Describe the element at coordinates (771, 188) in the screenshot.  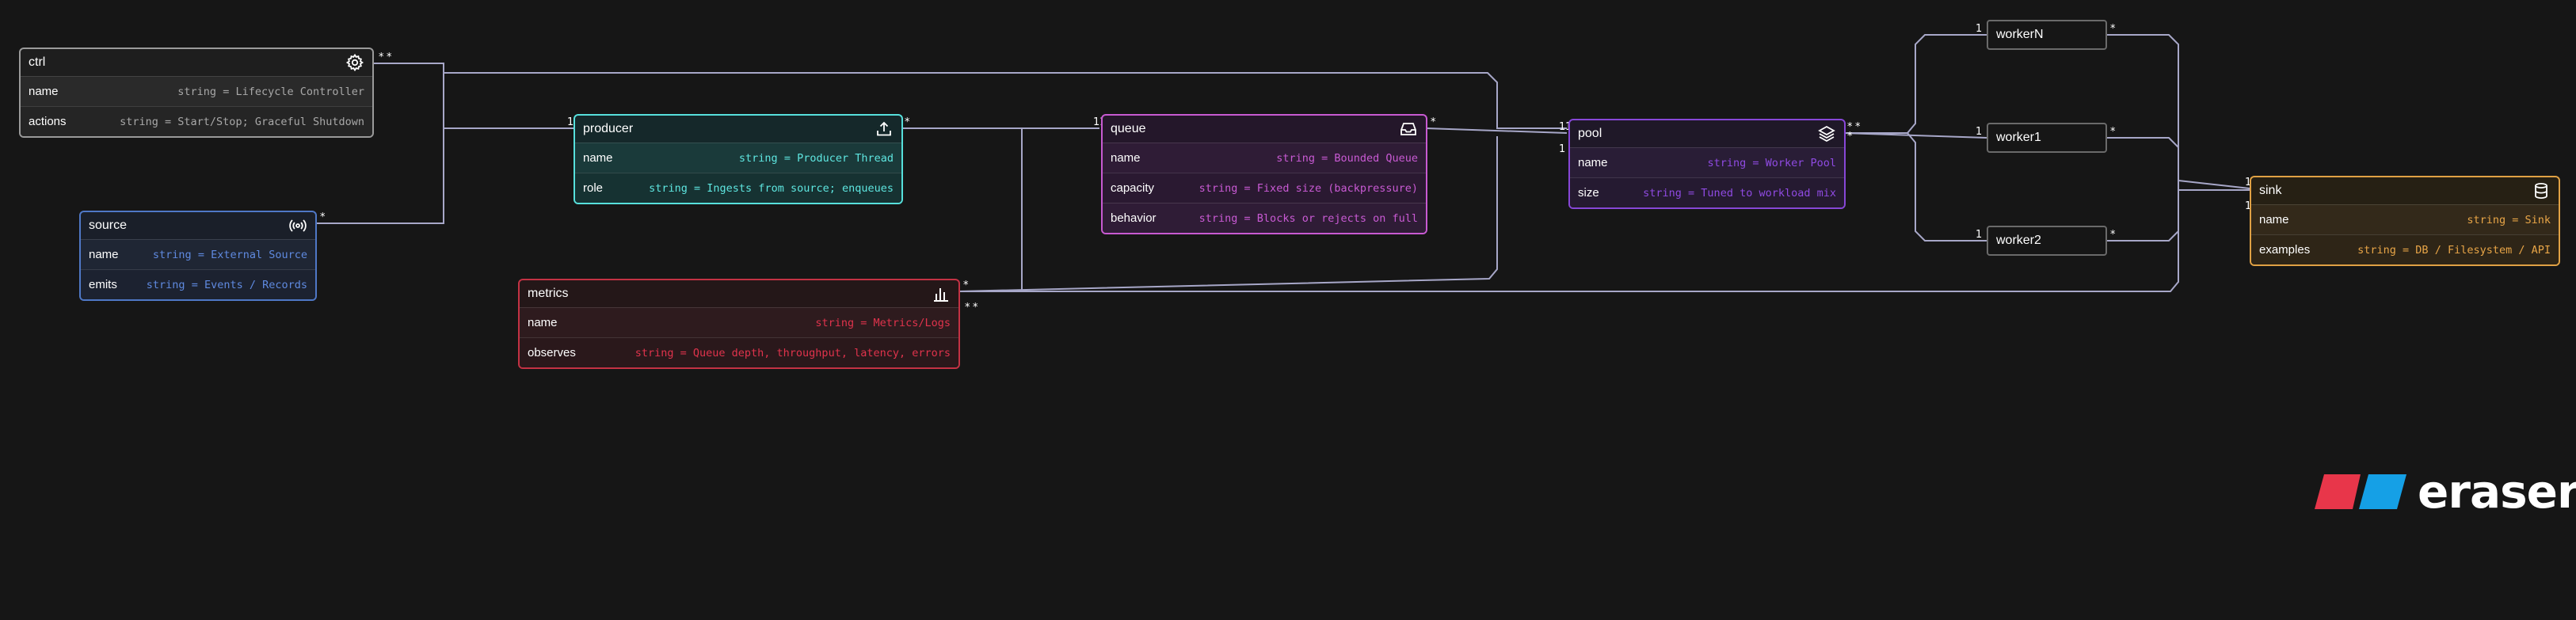
I see `field-type: string = Ingests from source; enqueues` at that location.